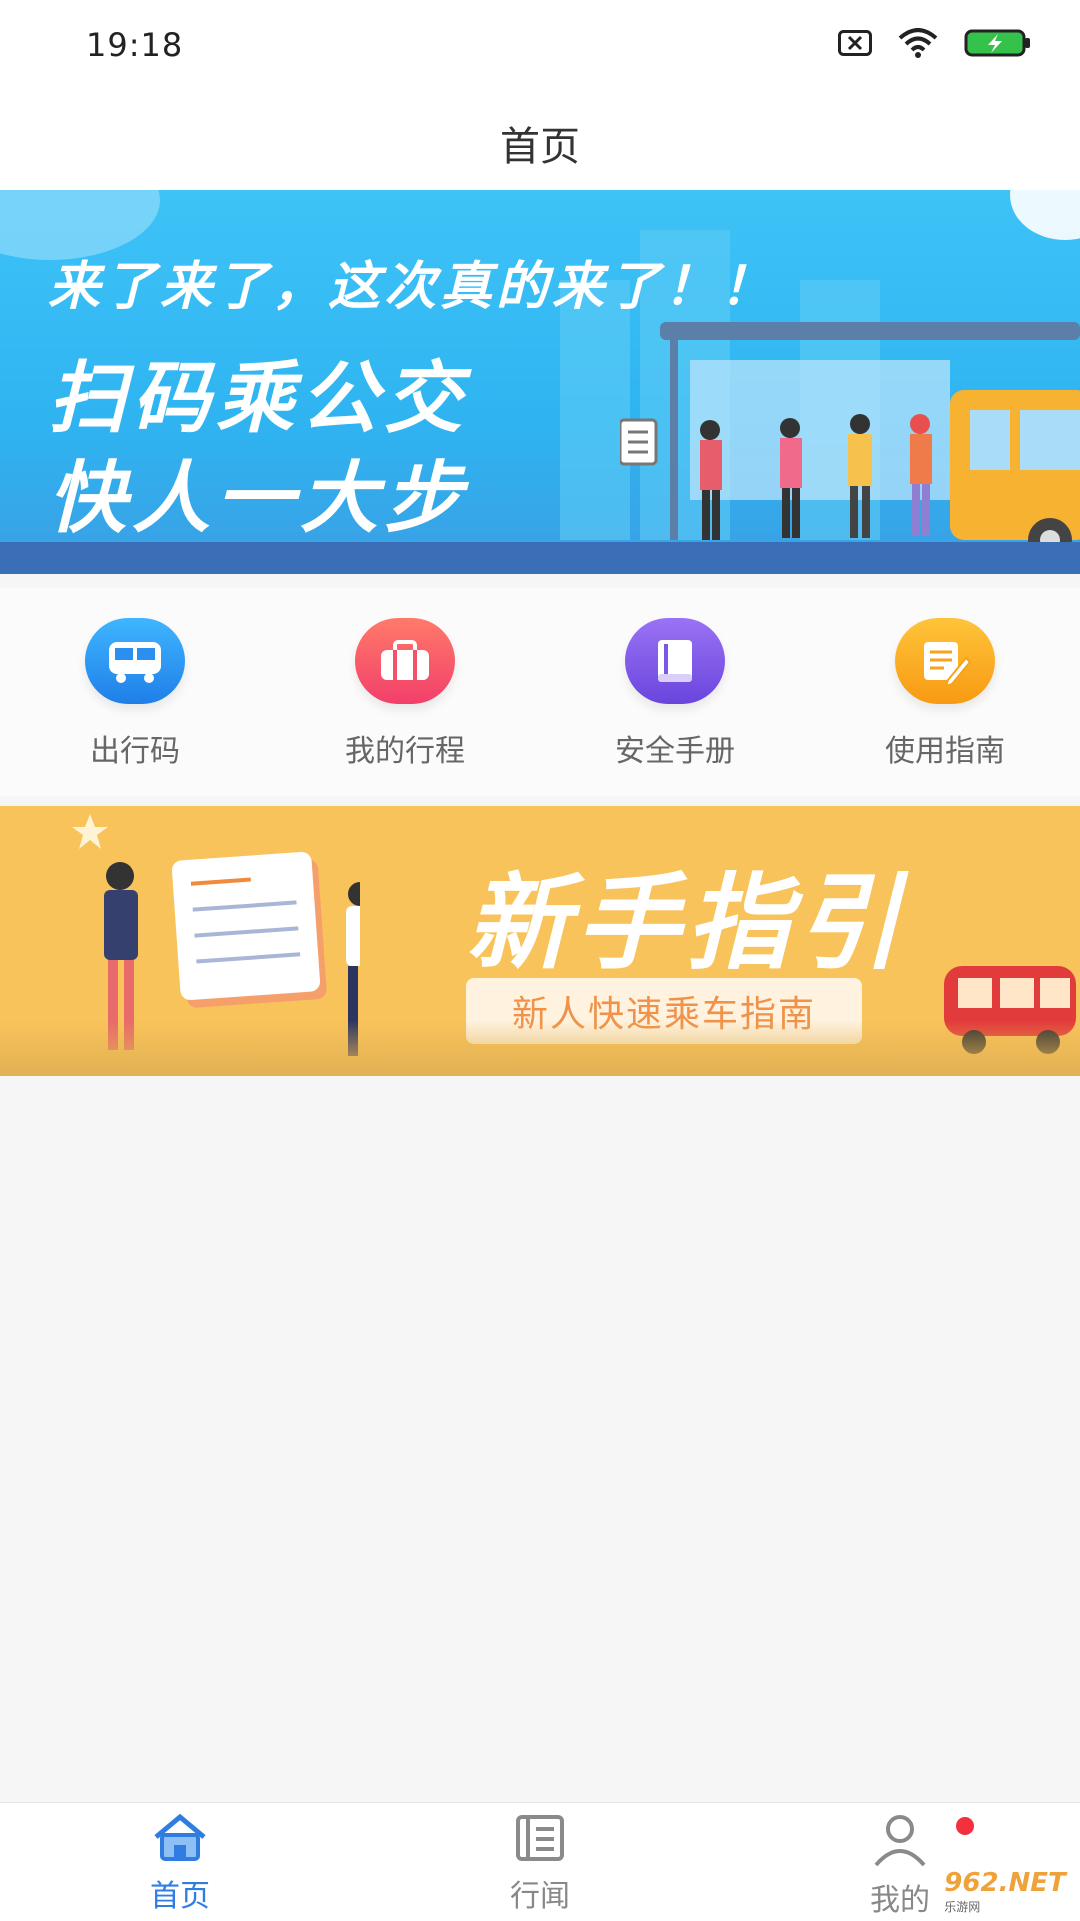 This screenshot has height=1921, width=1080. I want to click on status-icons, so click(935, 43).